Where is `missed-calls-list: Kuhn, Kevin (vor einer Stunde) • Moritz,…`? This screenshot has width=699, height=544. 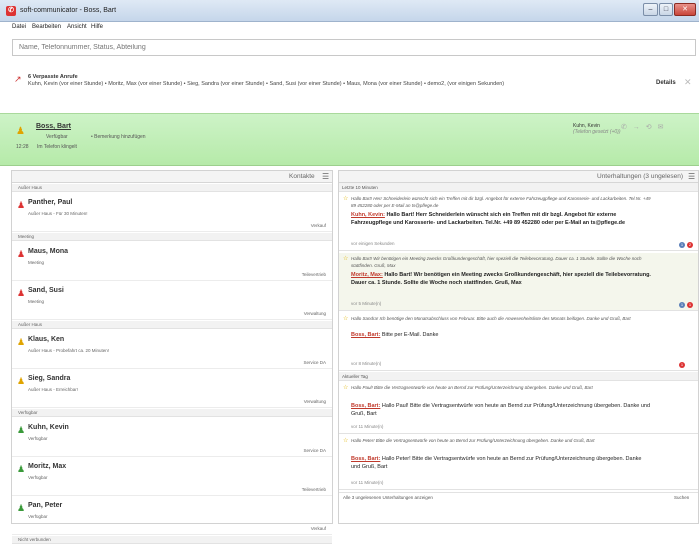
missed-calls-list: Kuhn, Kevin (vor einer Stunde) • Moritz,… is located at coordinates (266, 84).